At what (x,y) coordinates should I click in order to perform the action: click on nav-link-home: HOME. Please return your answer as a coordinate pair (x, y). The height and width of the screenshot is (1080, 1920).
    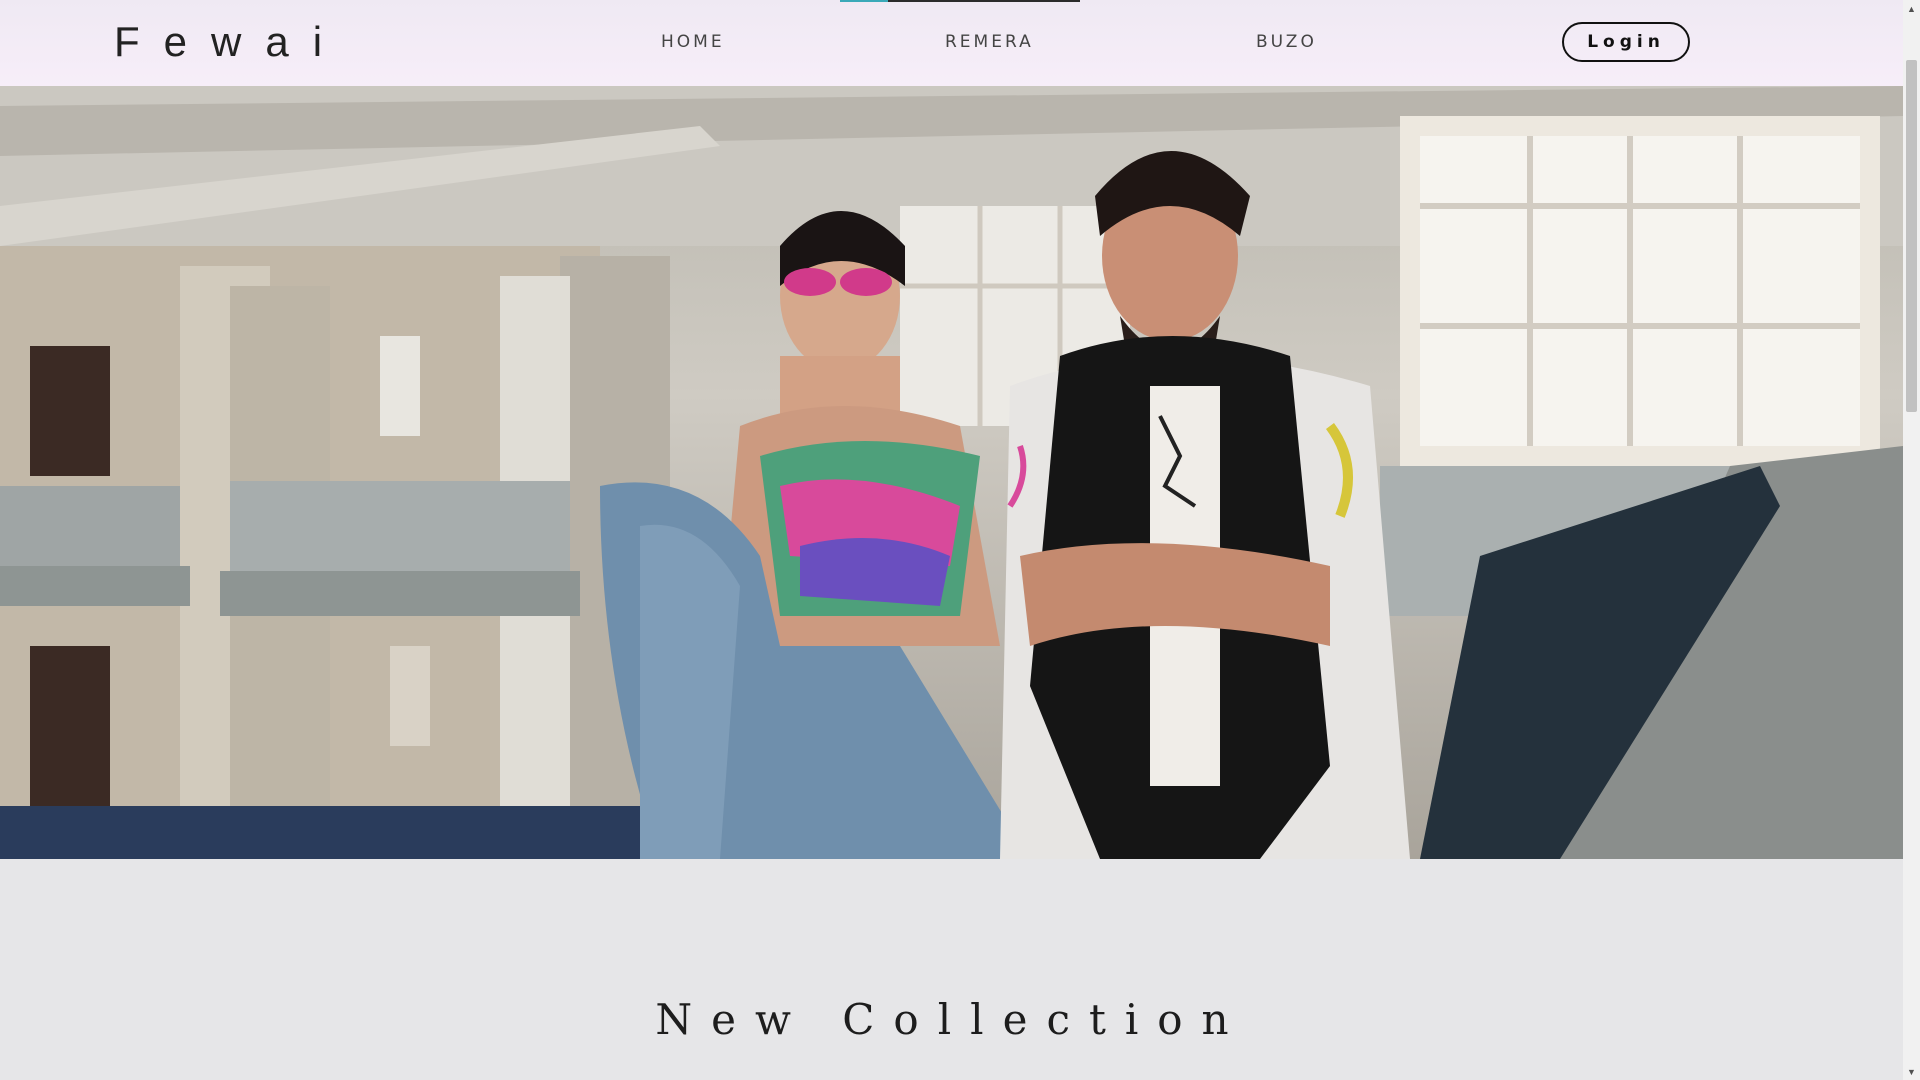
    Looking at the image, I should click on (693, 42).